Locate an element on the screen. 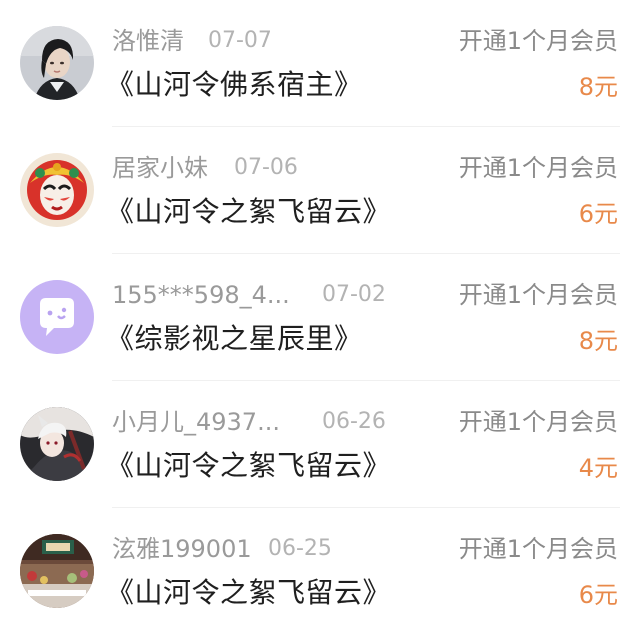 This screenshot has height=641, width=640. opera-mask-avatar-icon is located at coordinates (57, 190).